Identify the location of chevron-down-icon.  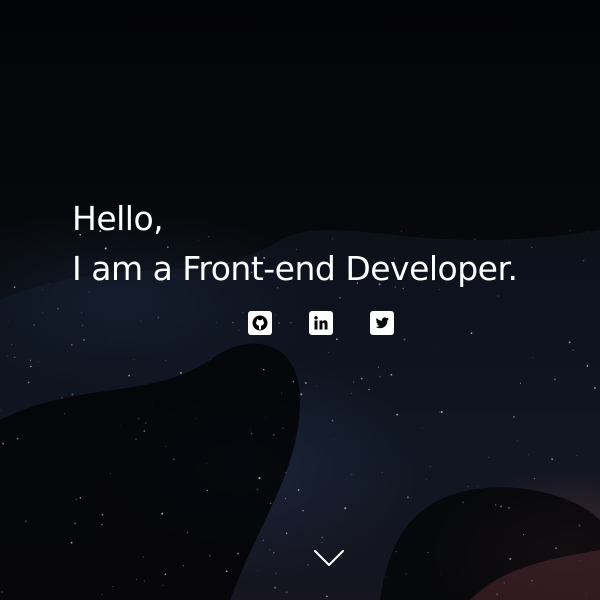
(329, 558).